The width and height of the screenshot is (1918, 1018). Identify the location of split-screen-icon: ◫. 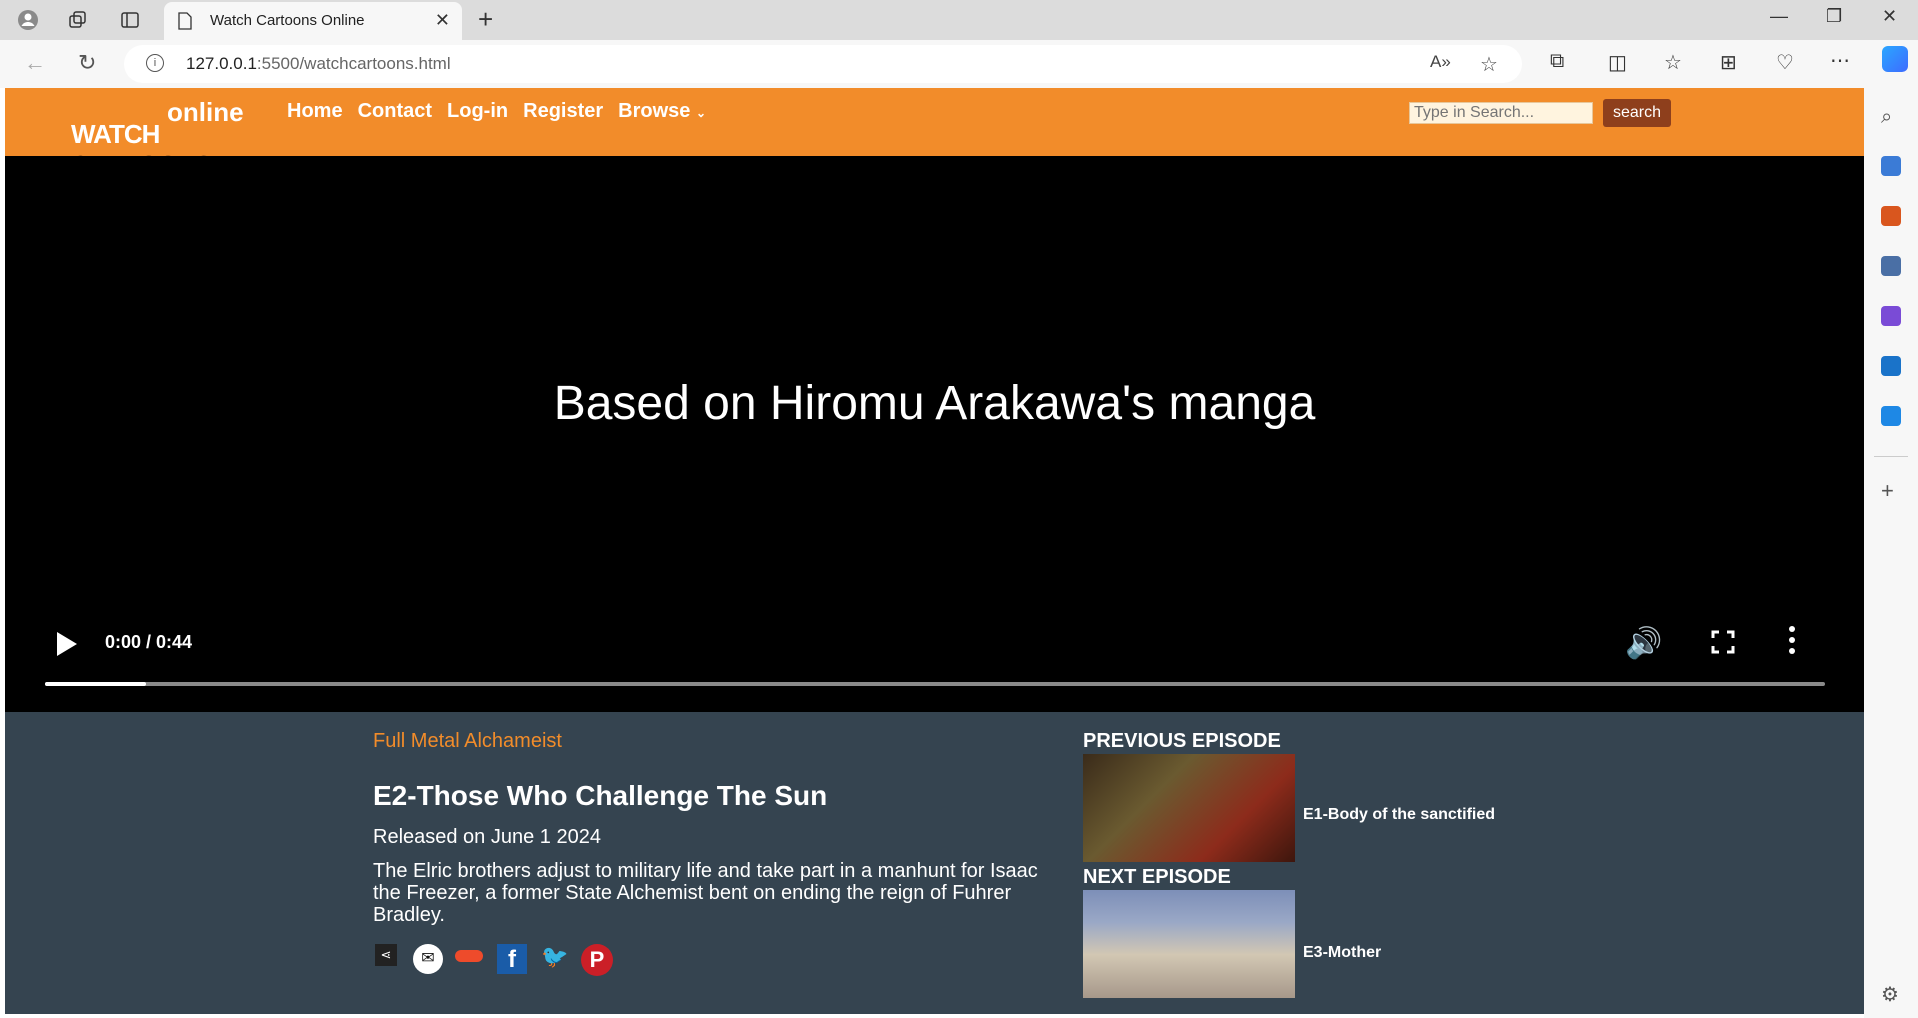
(1617, 62).